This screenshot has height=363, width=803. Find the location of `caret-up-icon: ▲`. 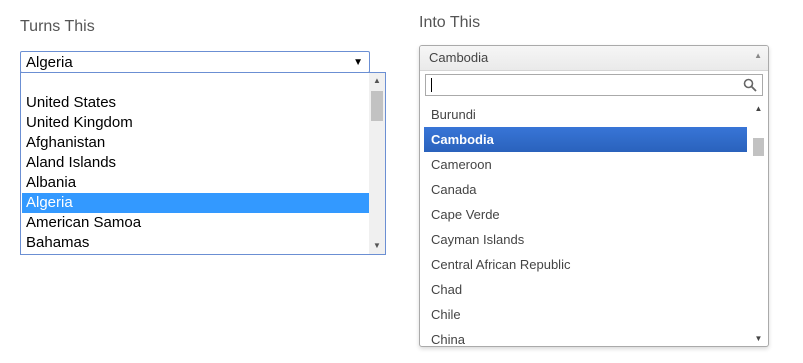

caret-up-icon: ▲ is located at coordinates (758, 55).